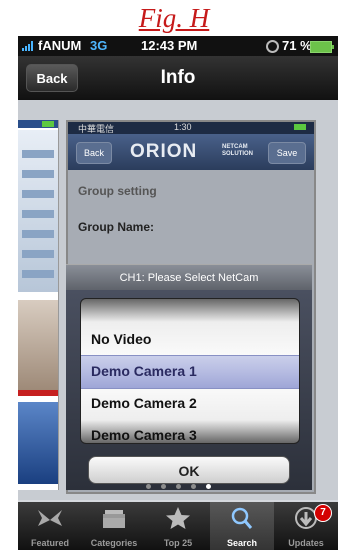 The width and height of the screenshot is (348, 550). What do you see at coordinates (94, 153) in the screenshot?
I see `inner-back-button: Back` at bounding box center [94, 153].